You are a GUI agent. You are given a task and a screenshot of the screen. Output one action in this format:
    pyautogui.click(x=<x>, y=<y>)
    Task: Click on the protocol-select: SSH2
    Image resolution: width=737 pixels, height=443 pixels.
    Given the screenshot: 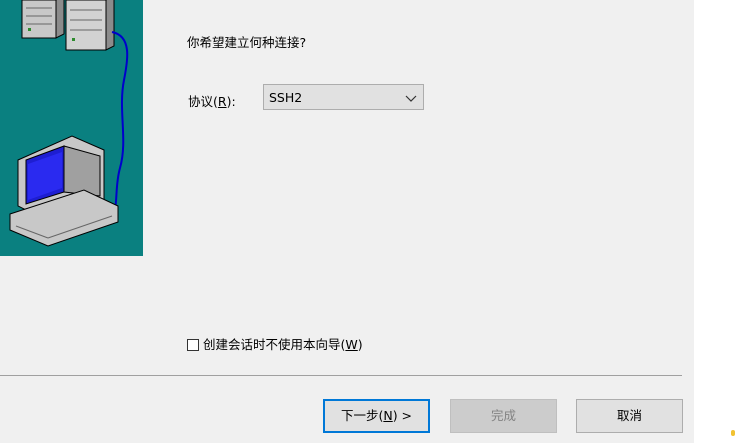 What is the action you would take?
    pyautogui.click(x=343, y=97)
    